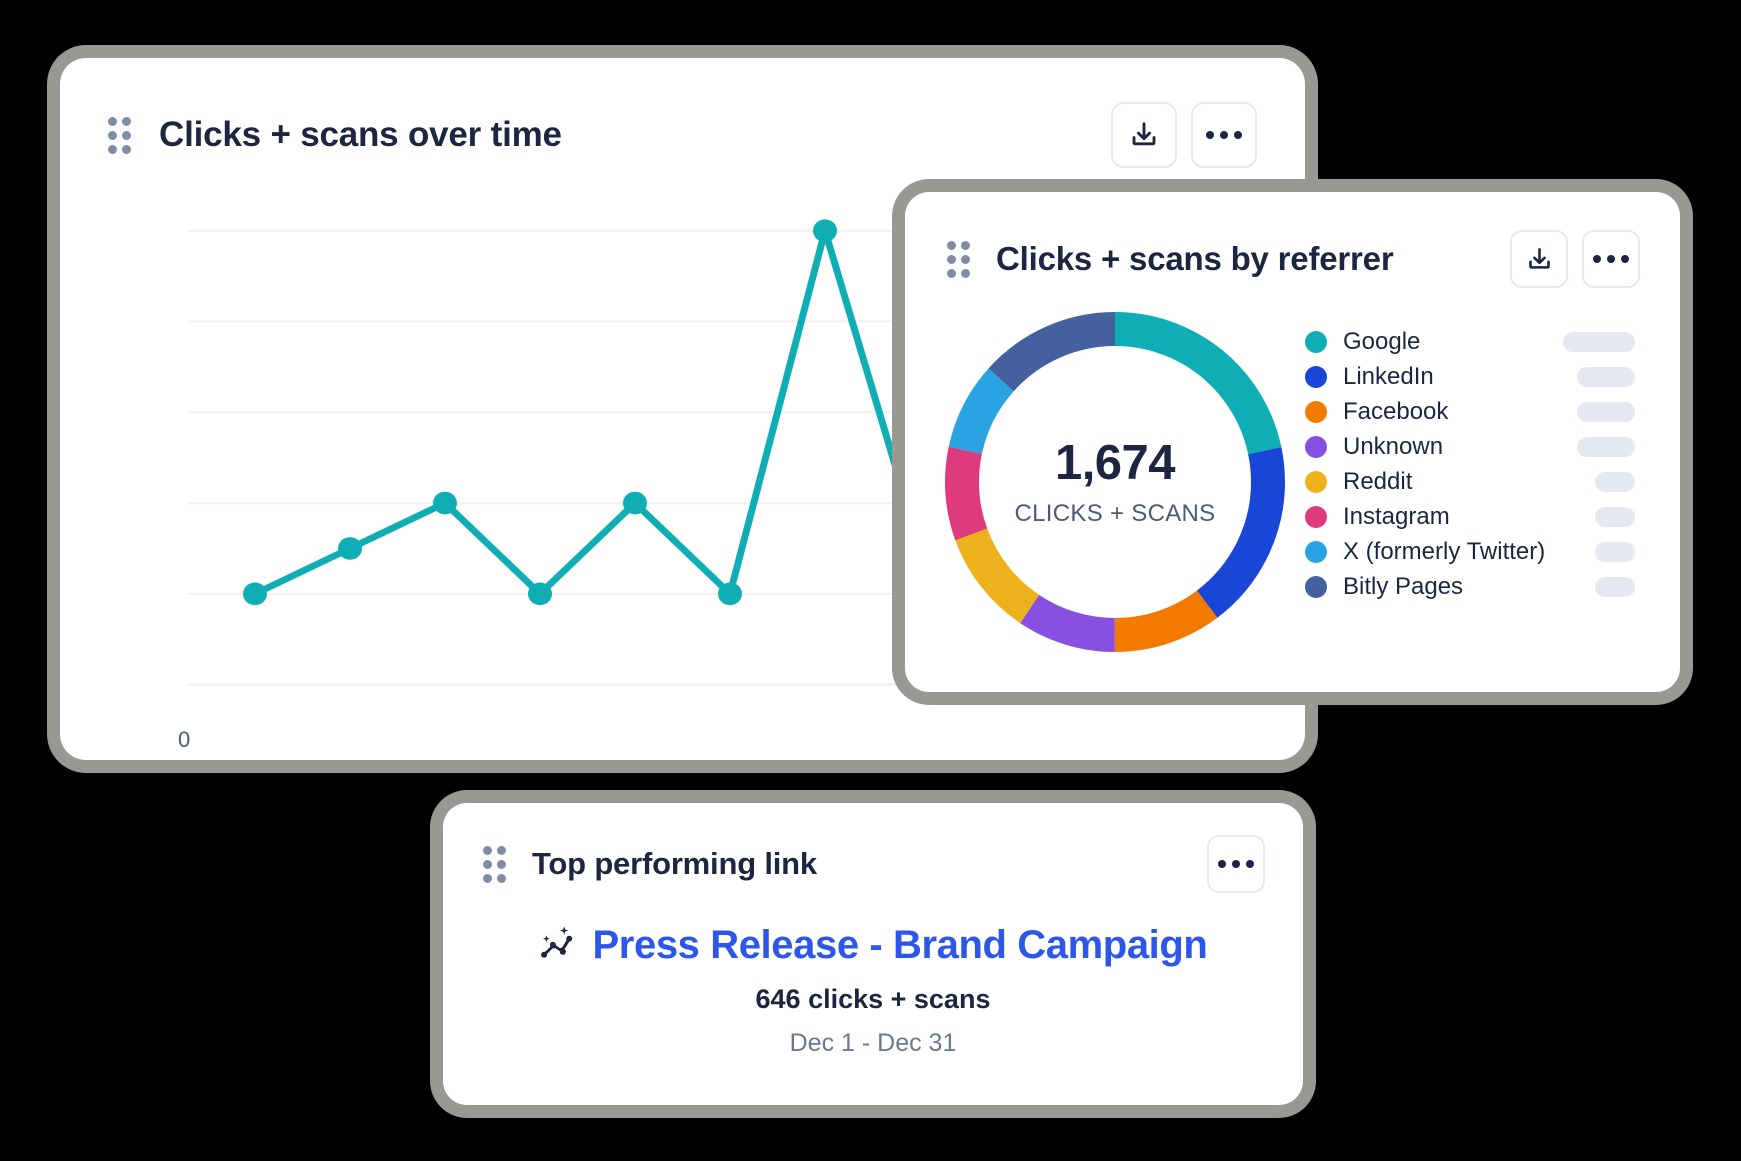 The image size is (1741, 1161). What do you see at coordinates (1444, 551) in the screenshot?
I see `legend-label: X (formerly Twitter)` at bounding box center [1444, 551].